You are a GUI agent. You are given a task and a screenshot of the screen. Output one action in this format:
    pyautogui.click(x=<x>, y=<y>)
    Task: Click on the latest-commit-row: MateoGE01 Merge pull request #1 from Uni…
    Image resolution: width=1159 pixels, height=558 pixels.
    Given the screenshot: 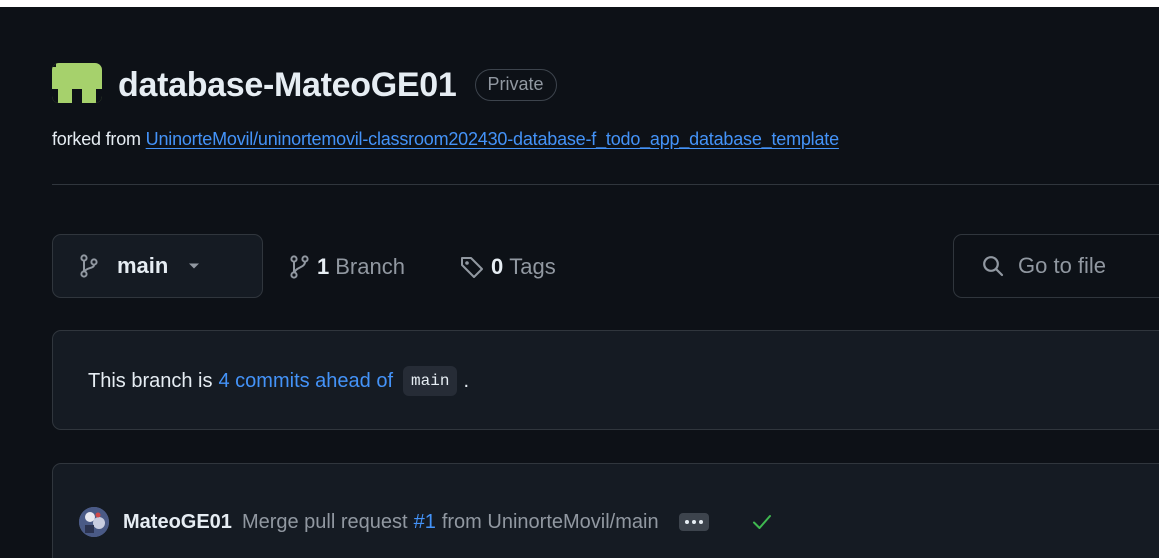 What is the action you would take?
    pyautogui.click(x=426, y=522)
    